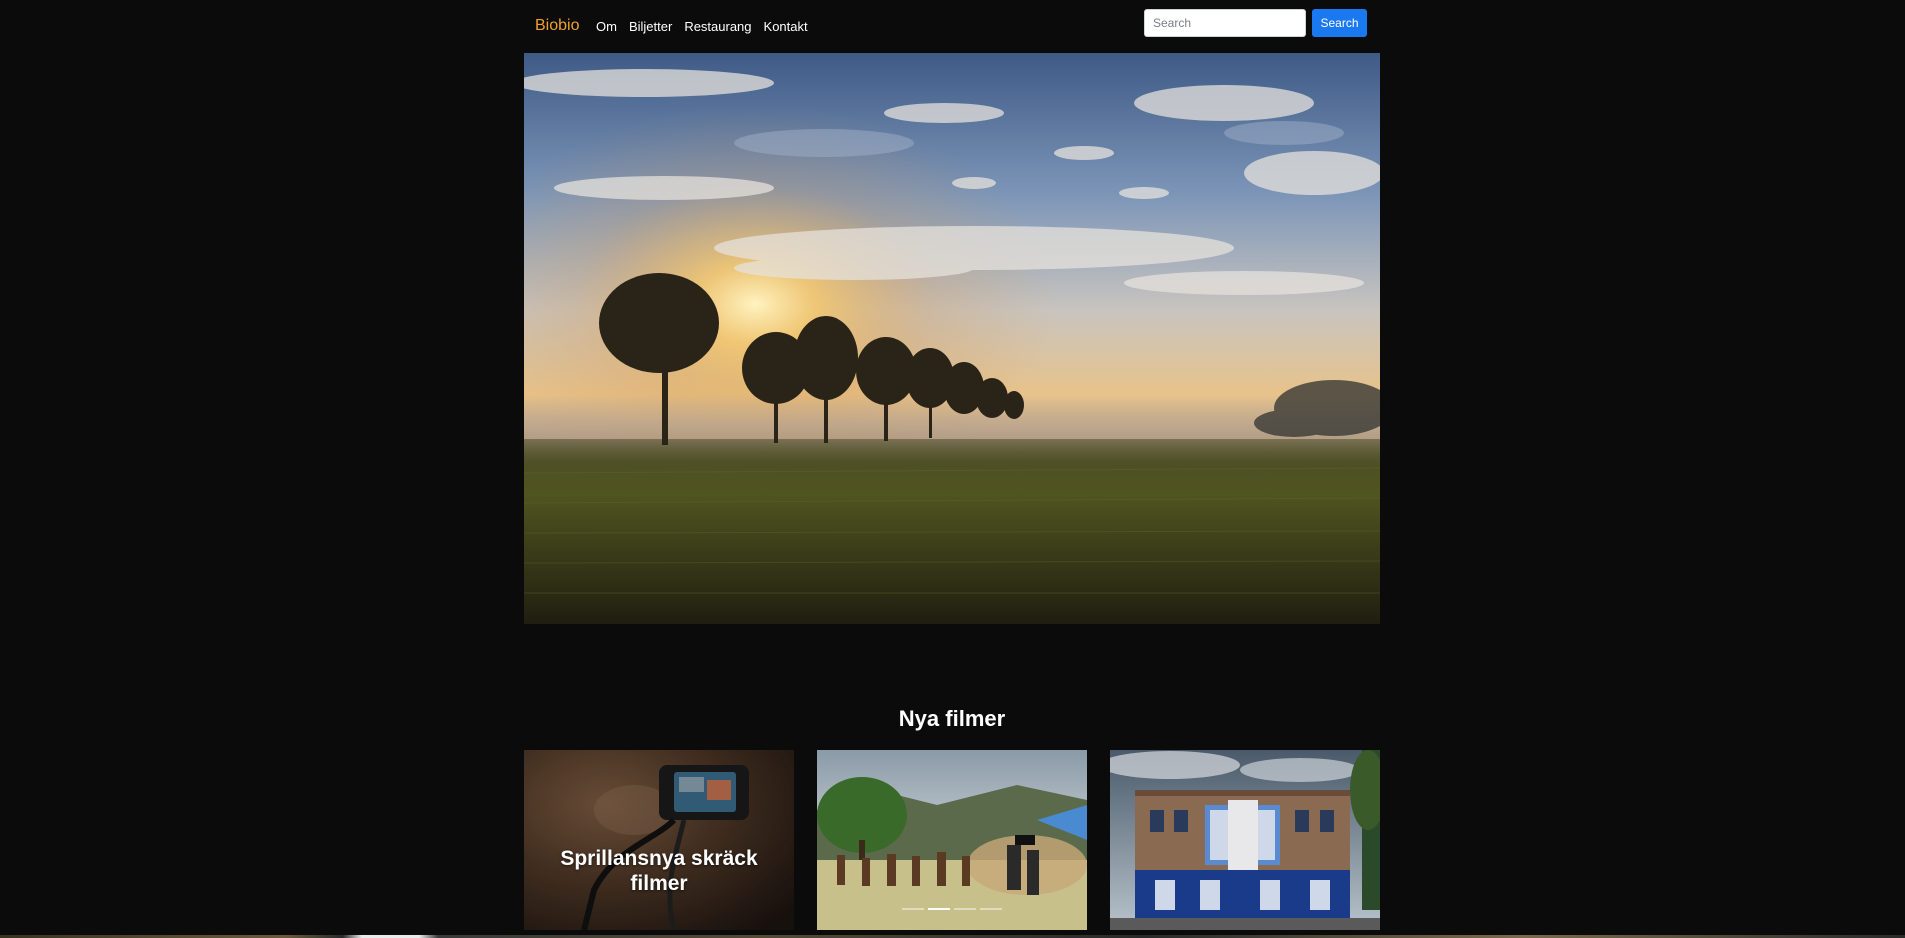 The image size is (1905, 938). Describe the element at coordinates (1339, 23) in the screenshot. I see `search-button: Search` at that location.